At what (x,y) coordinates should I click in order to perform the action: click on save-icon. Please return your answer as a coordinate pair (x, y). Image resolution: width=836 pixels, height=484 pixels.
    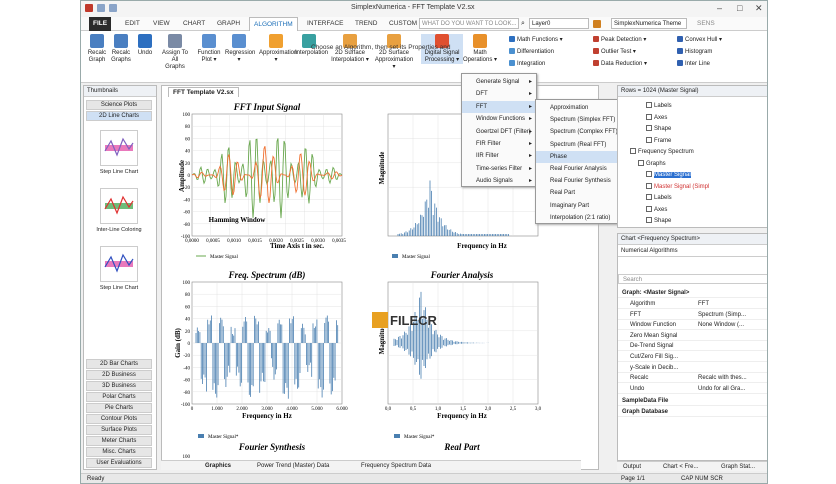
    Looking at the image, I should click on (101, 8).